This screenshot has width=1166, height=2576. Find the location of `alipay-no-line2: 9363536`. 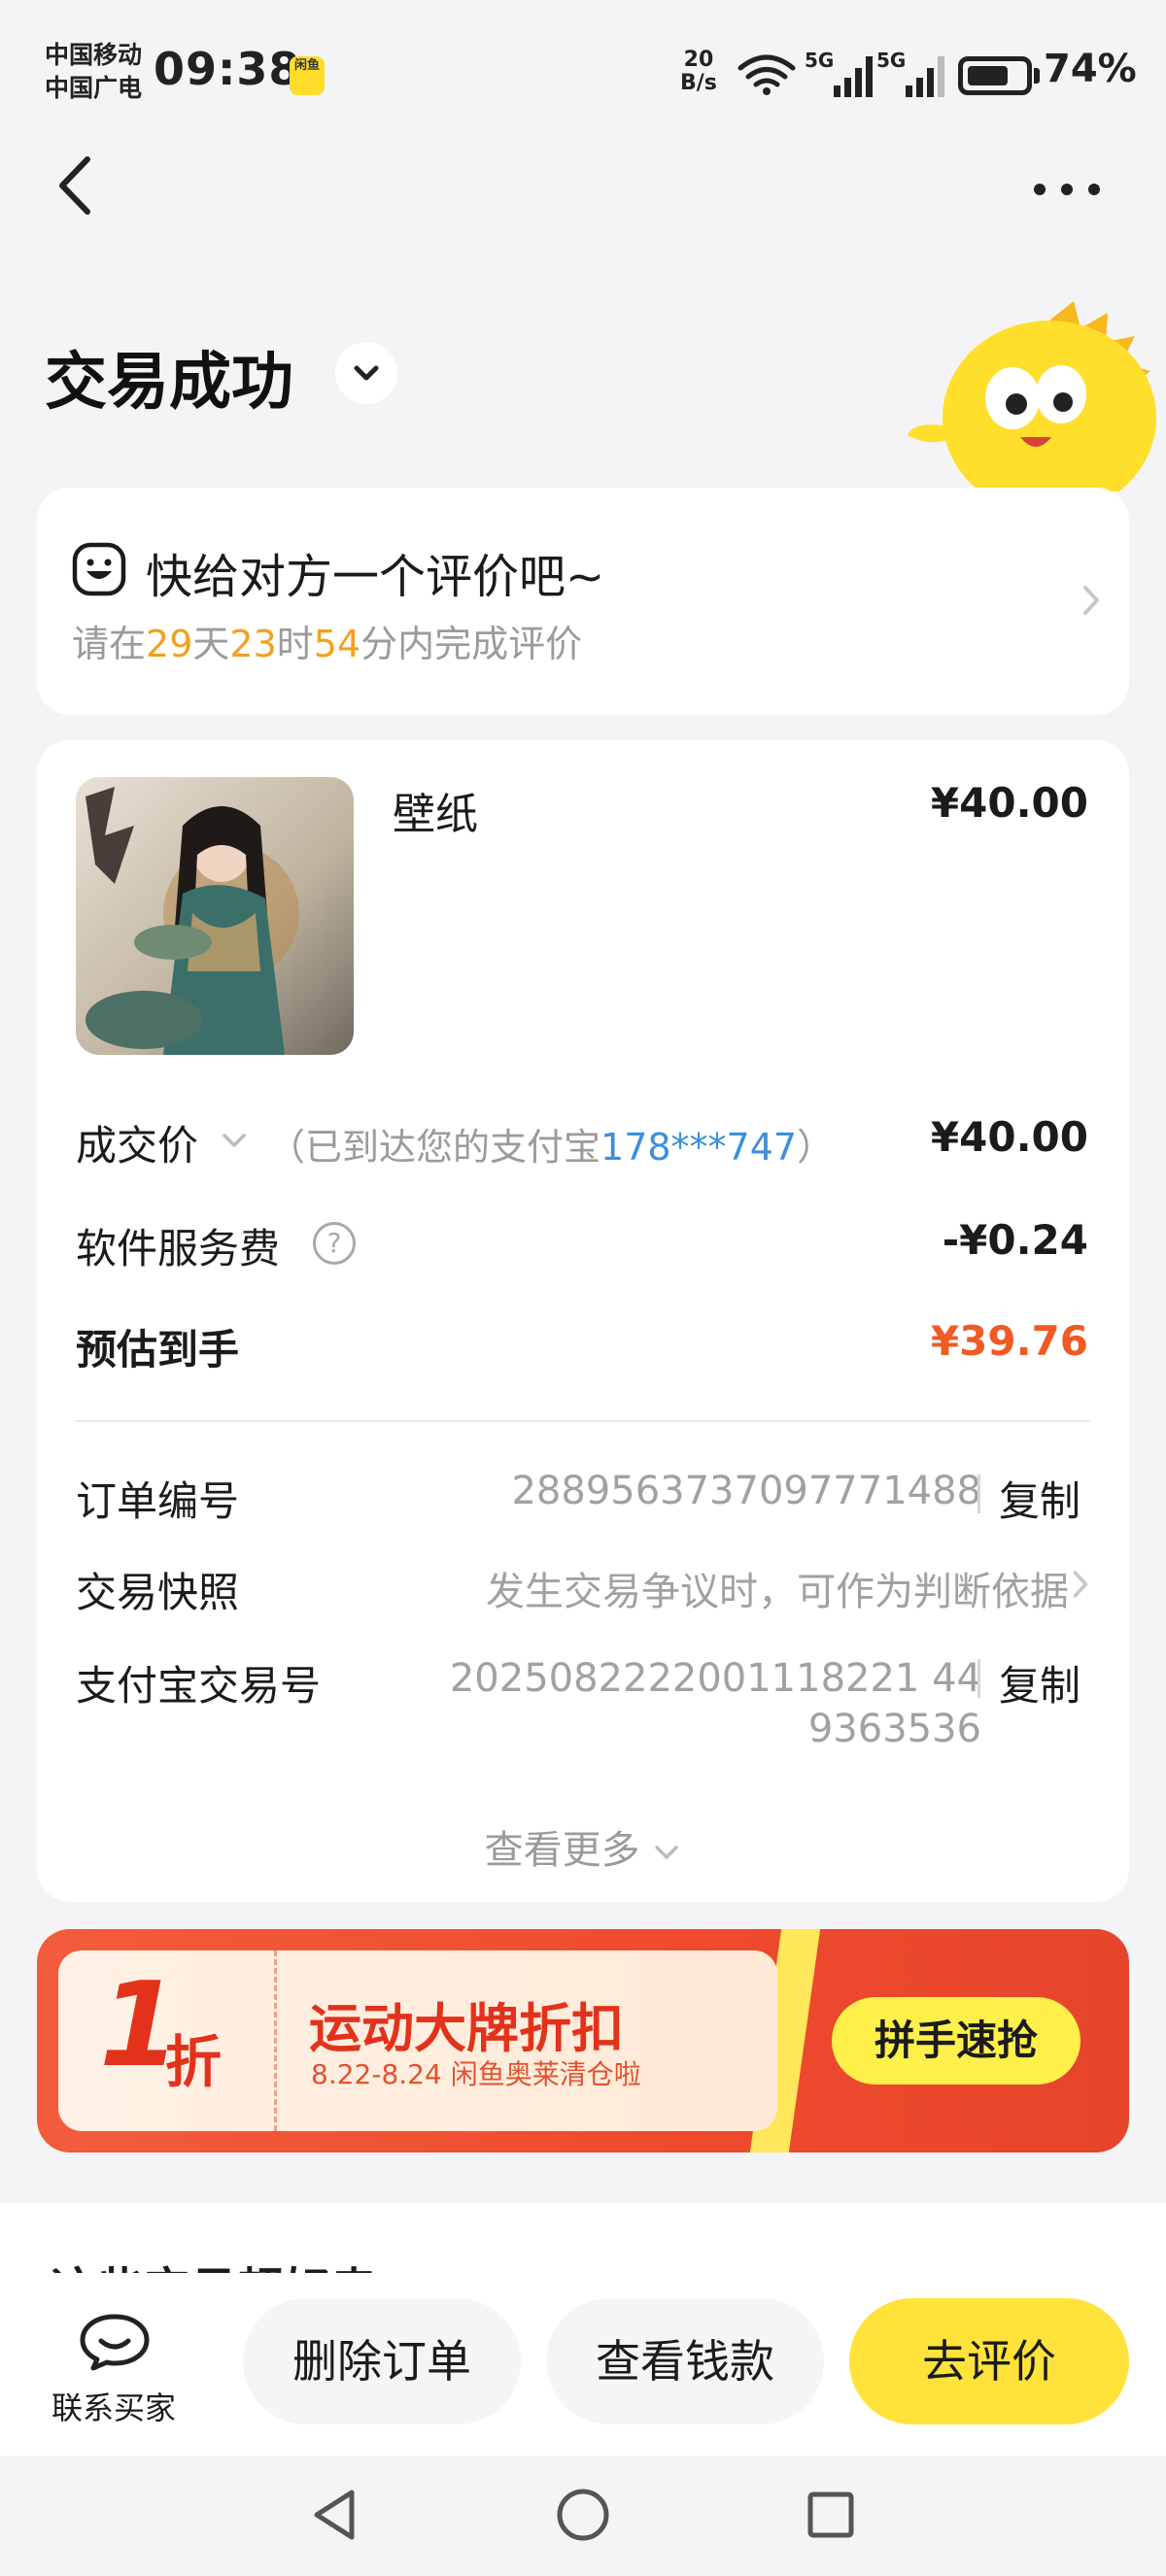

alipay-no-line2: 9363536 is located at coordinates (894, 1729).